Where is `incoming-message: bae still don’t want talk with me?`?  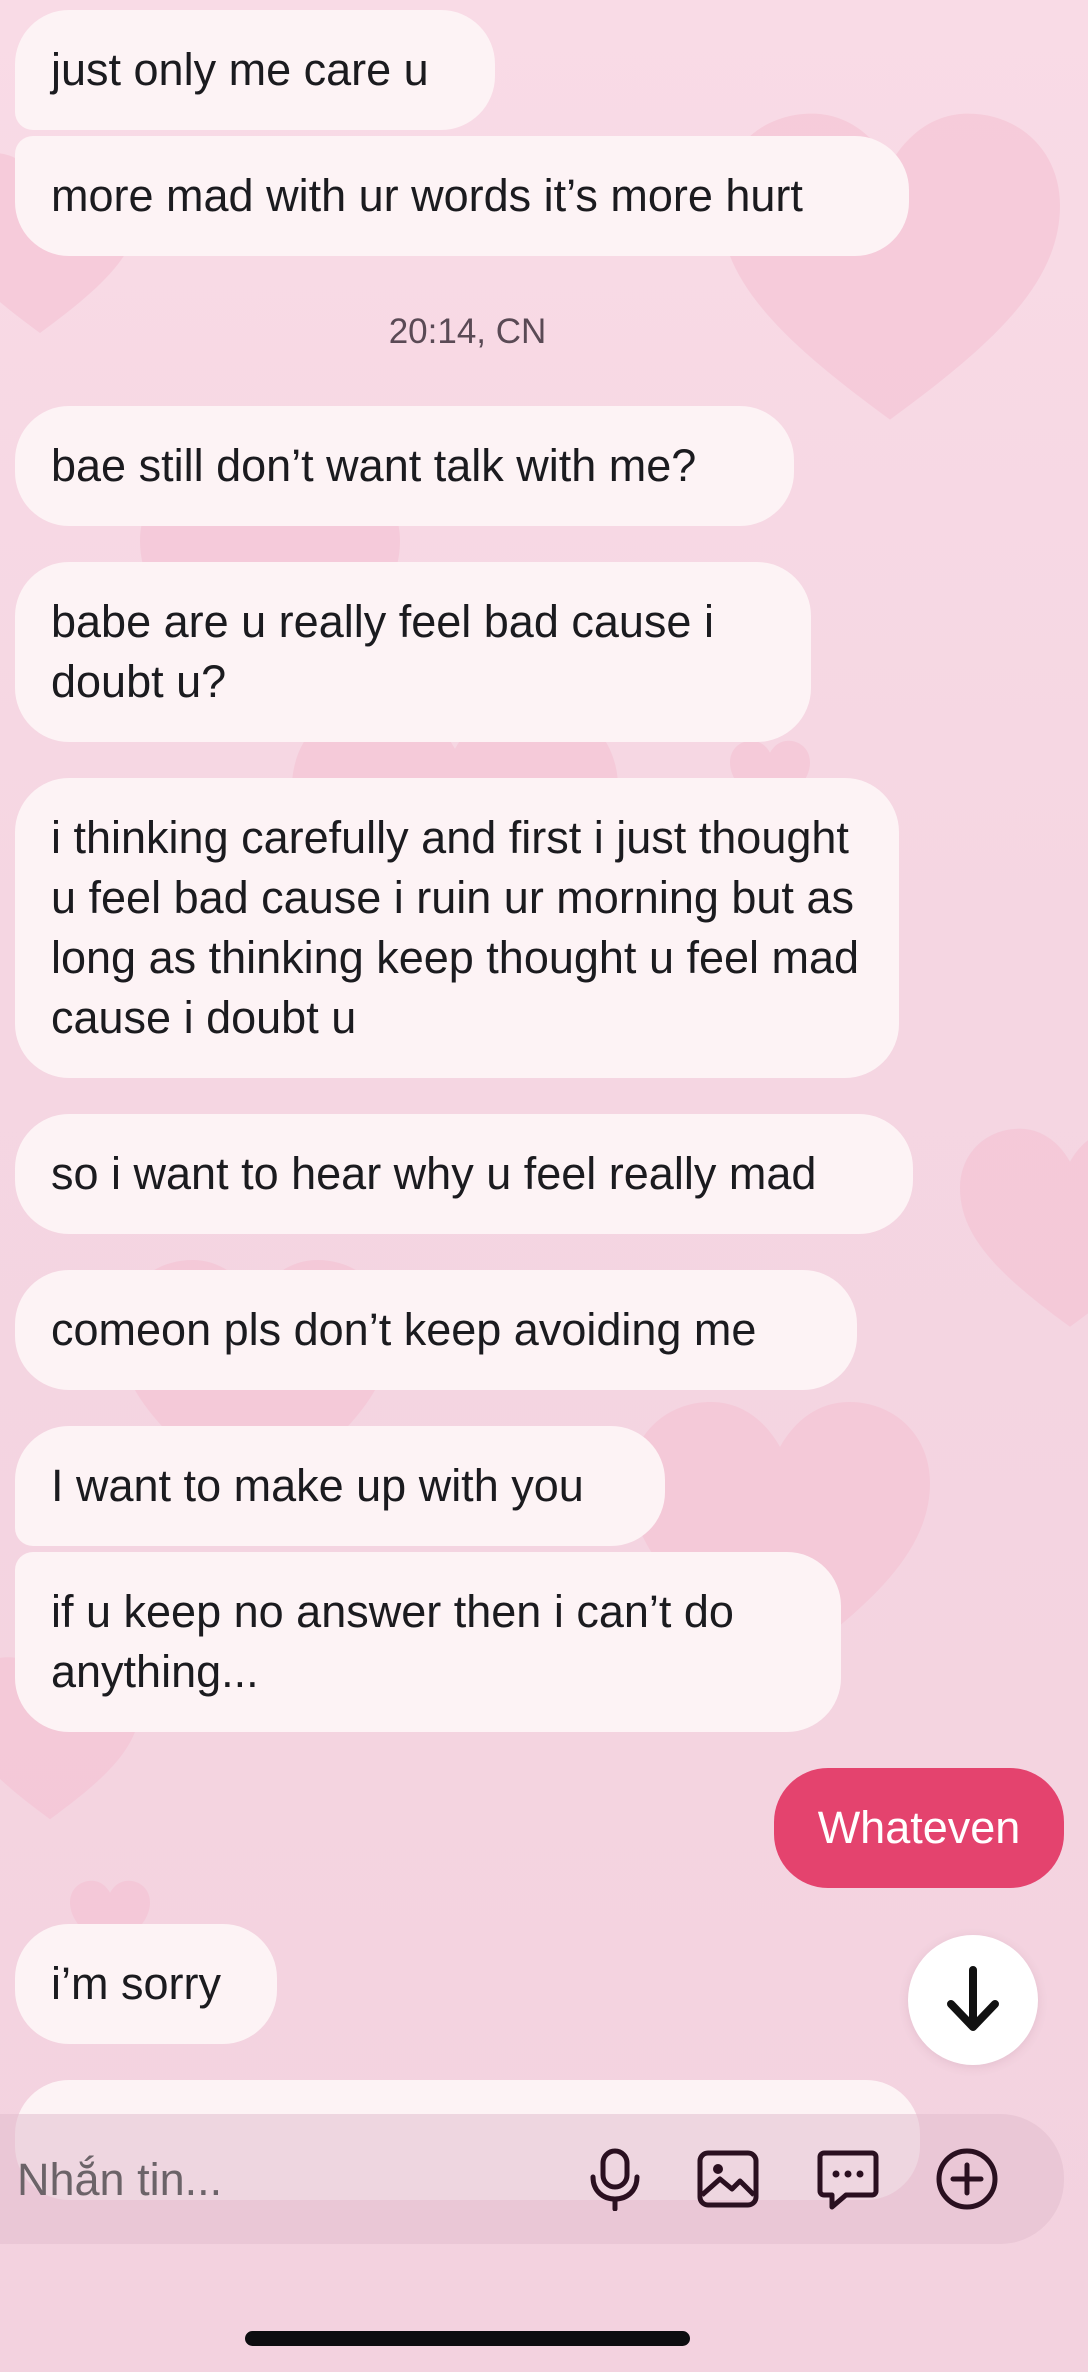
incoming-message: bae still don’t want talk with me? is located at coordinates (404, 466).